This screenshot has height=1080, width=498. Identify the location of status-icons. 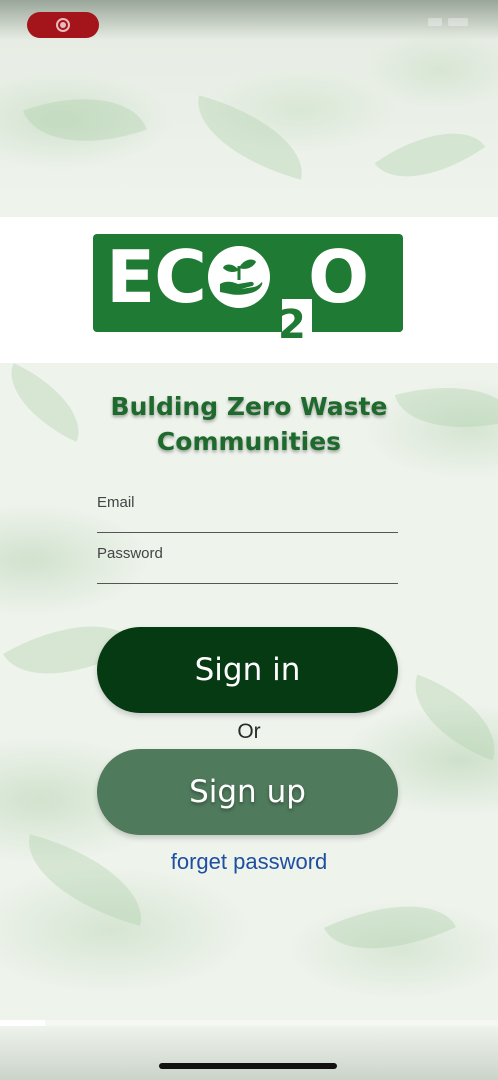
(448, 22).